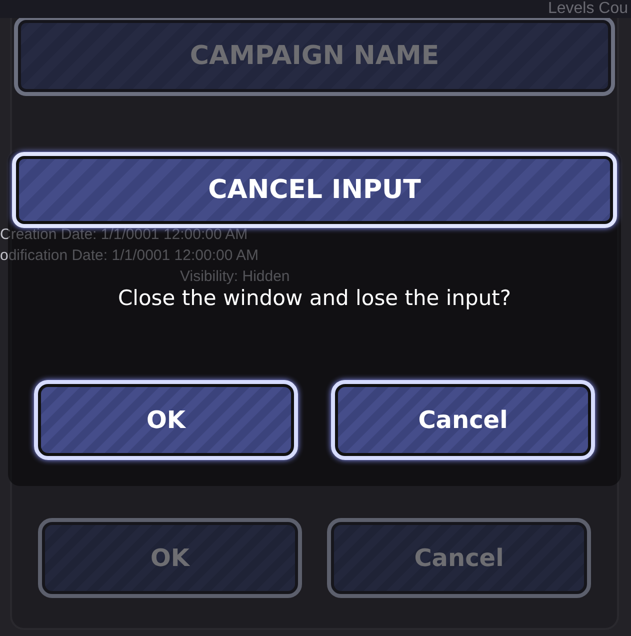 The height and width of the screenshot is (636, 631). I want to click on ok-button: OK, so click(166, 420).